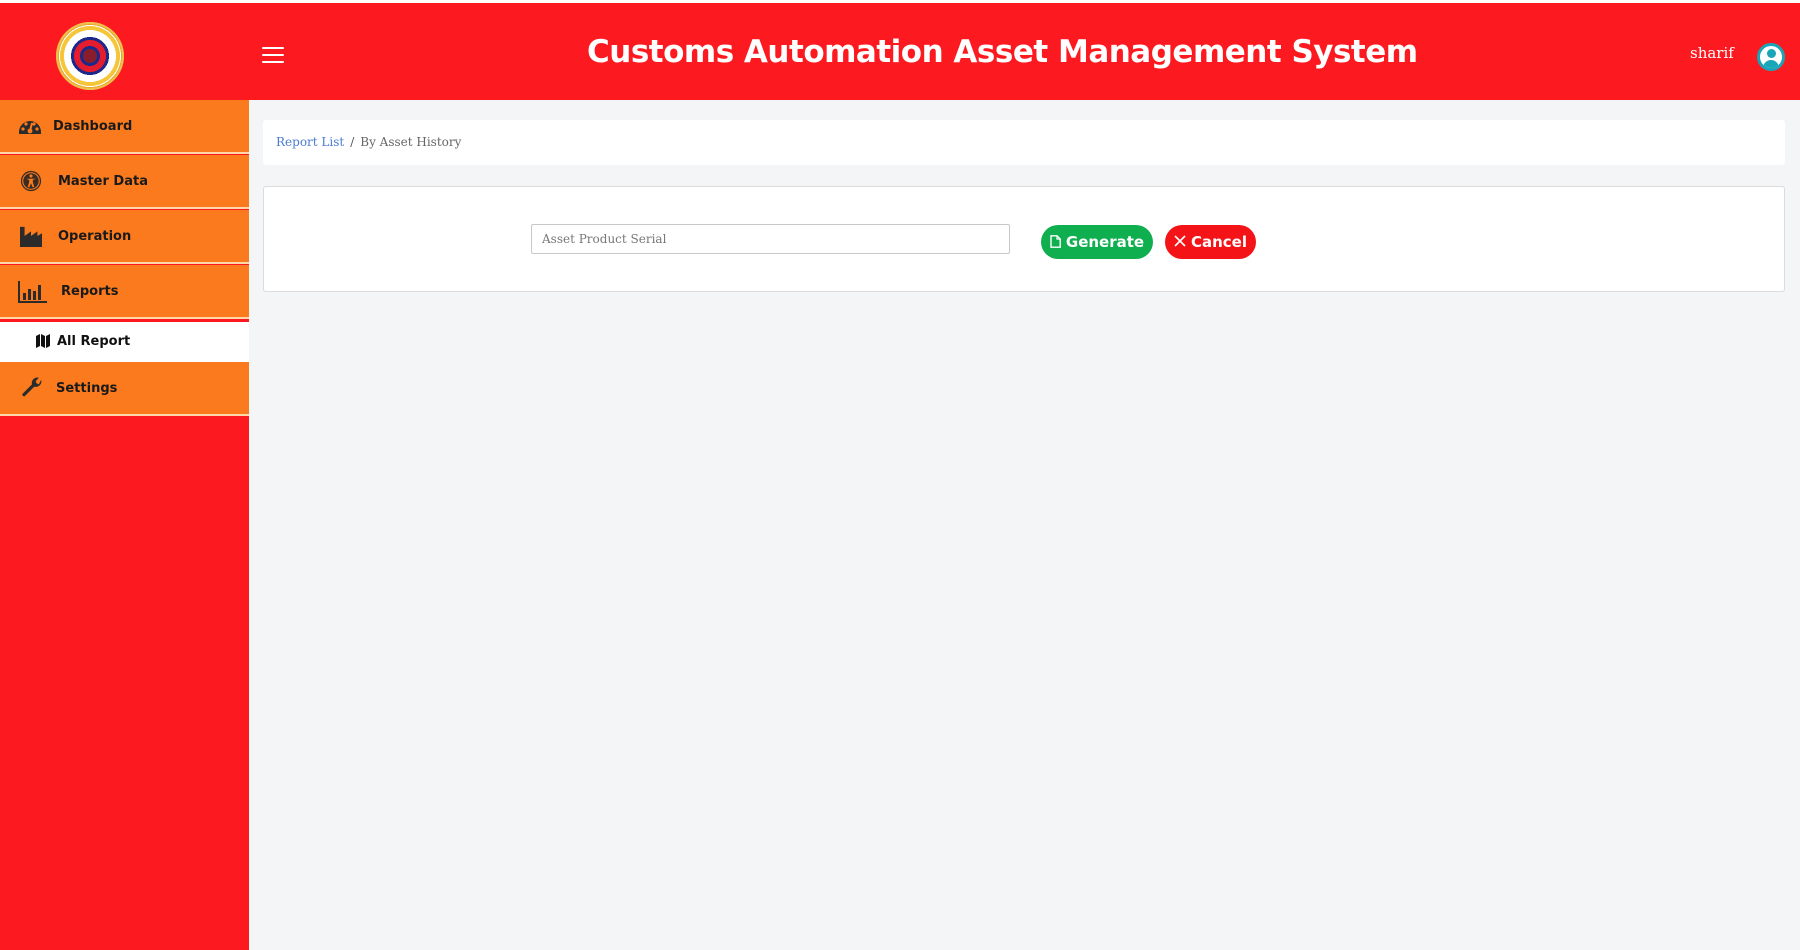  I want to click on sidebar-item-label: Reports, so click(90, 291).